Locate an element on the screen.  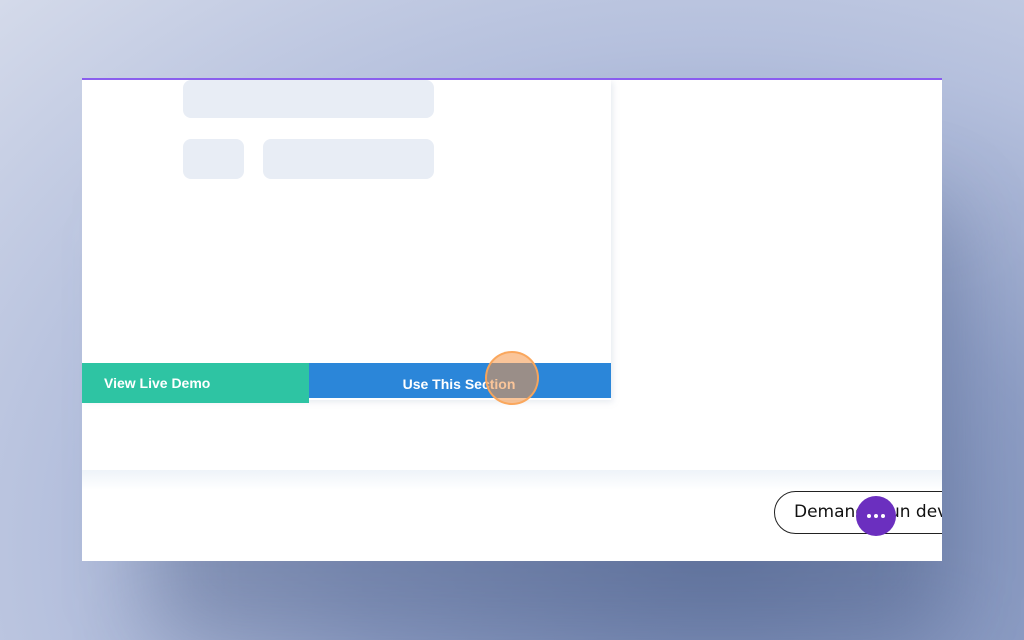
skeleton-field-medium is located at coordinates (348, 159).